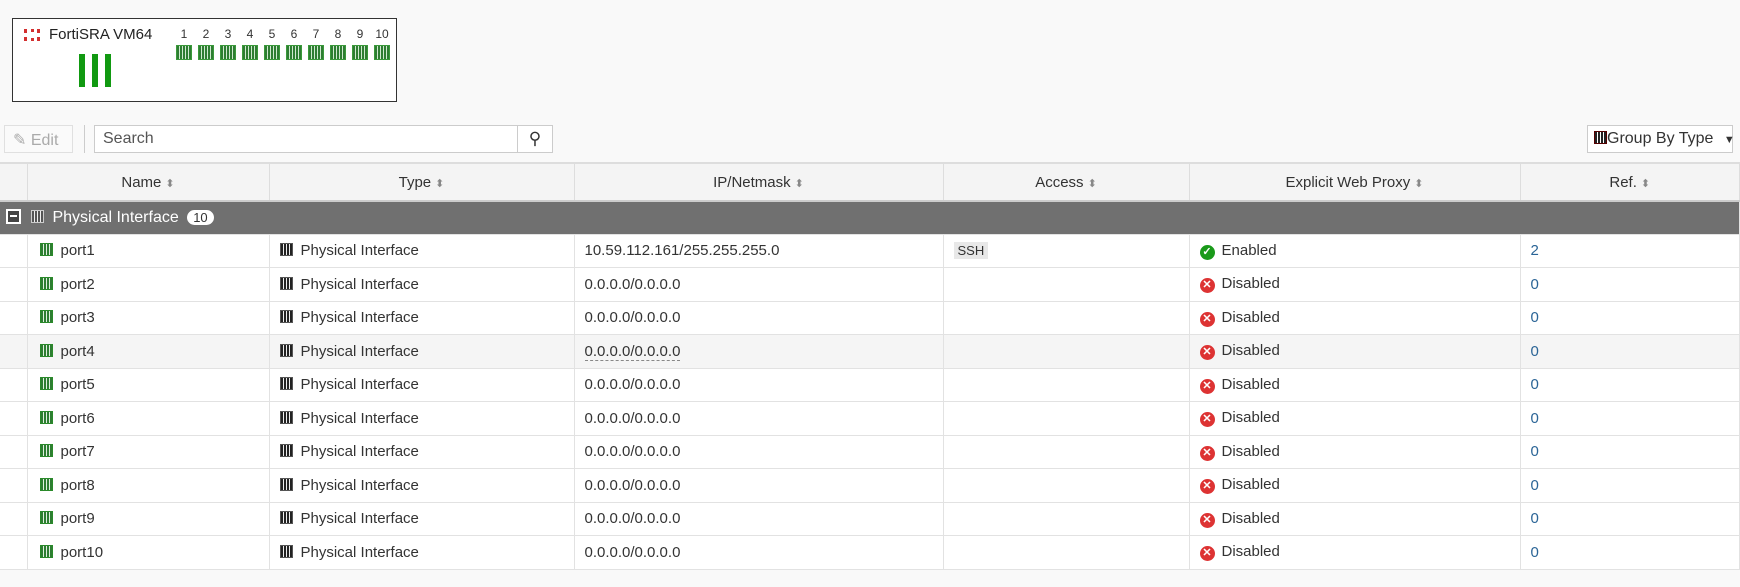 Image resolution: width=1740 pixels, height=587 pixels. I want to click on access-badge: SSH, so click(971, 251).